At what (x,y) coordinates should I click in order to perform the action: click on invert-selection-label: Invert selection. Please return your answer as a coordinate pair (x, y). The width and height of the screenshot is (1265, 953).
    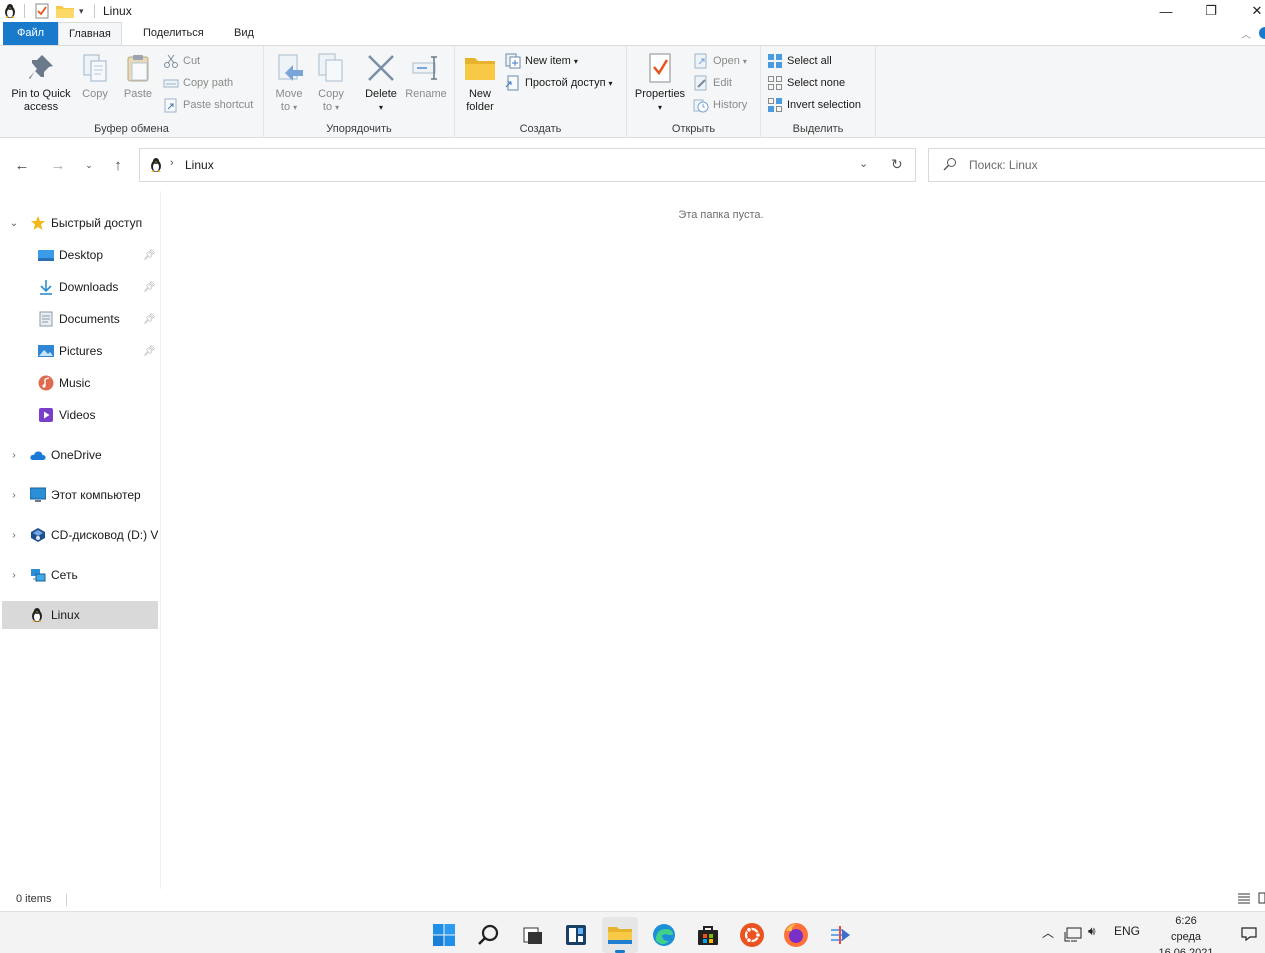
    Looking at the image, I should click on (824, 105).